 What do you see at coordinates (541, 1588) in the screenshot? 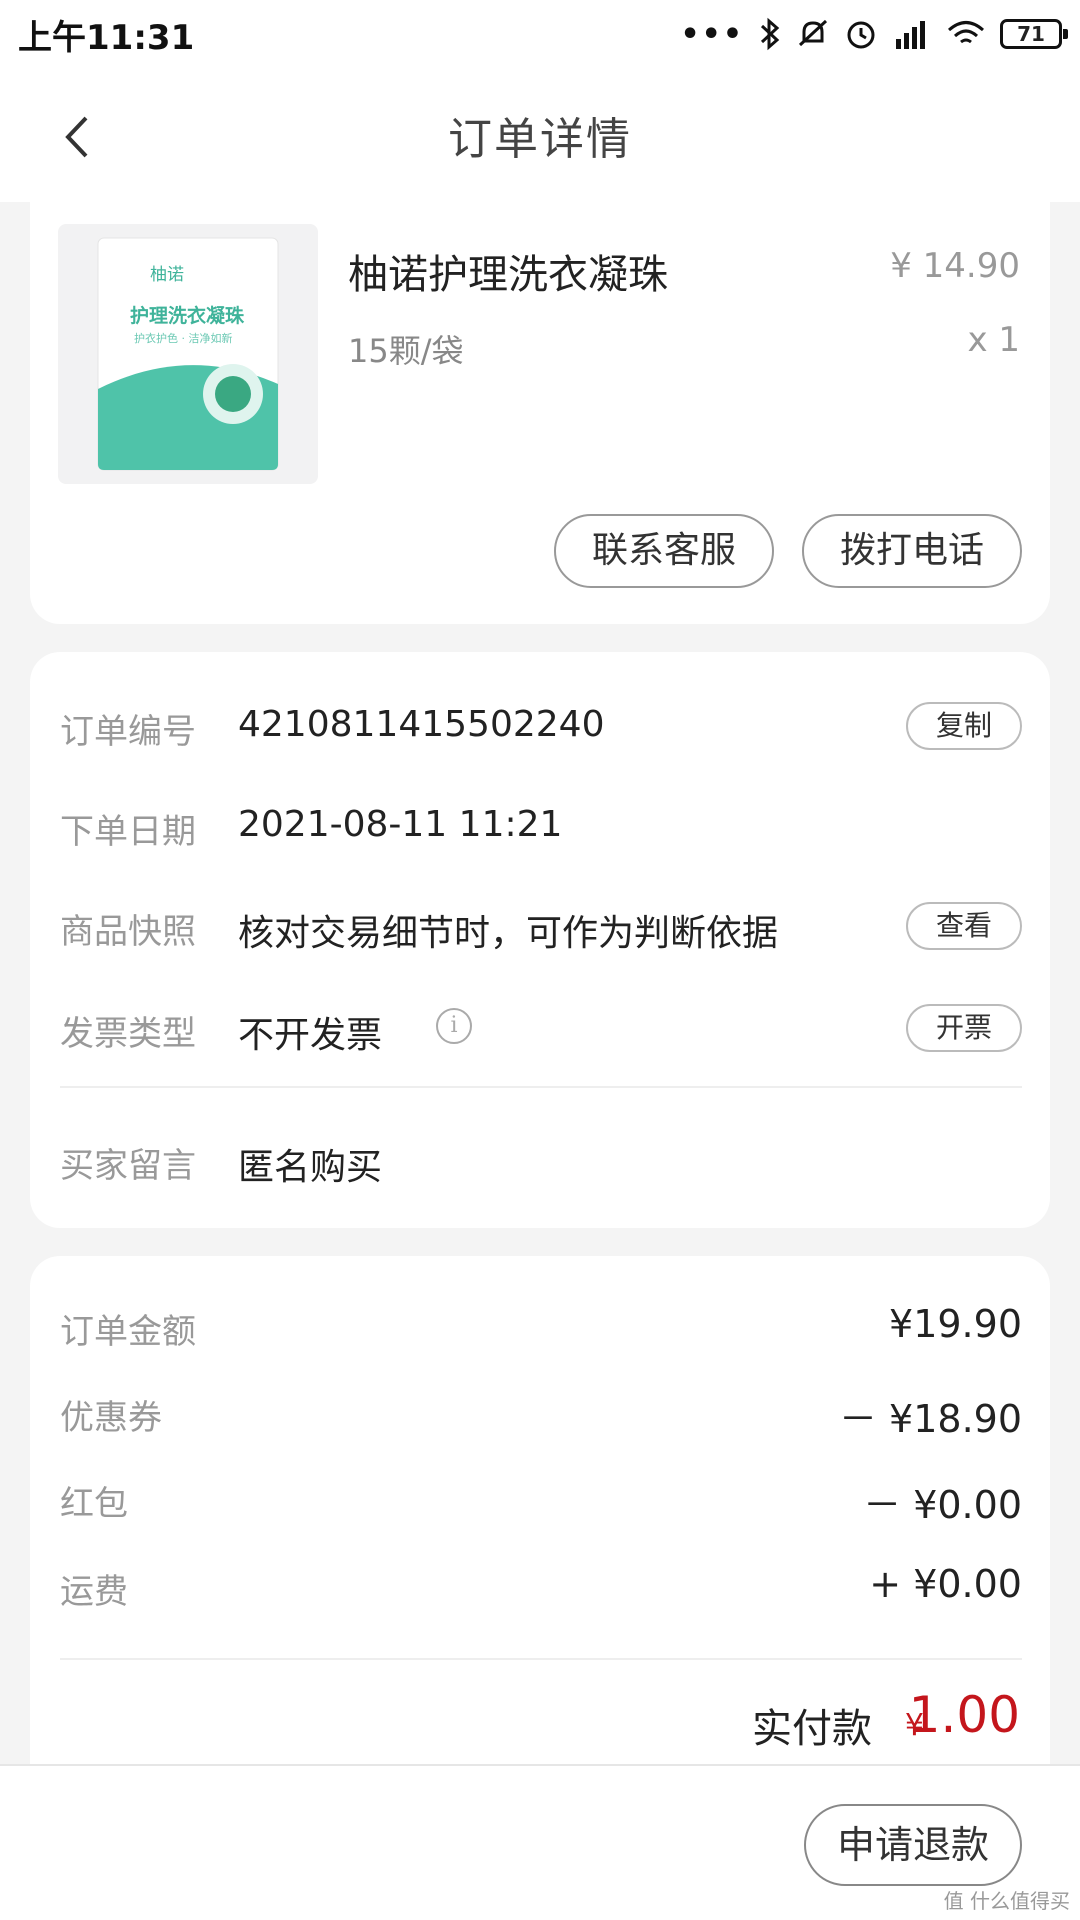
I see `shipping-row: 运费 + ¥0.00` at bounding box center [541, 1588].